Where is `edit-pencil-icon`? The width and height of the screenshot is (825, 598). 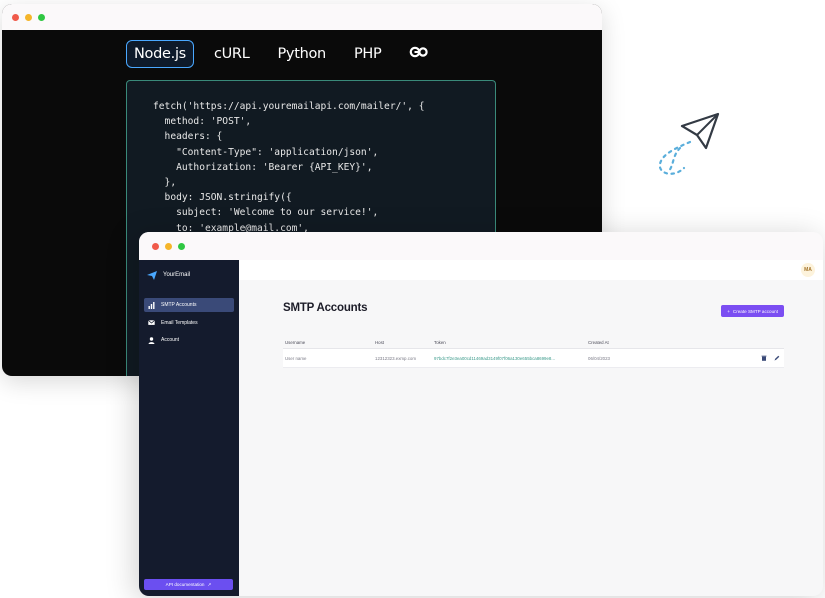 edit-pencil-icon is located at coordinates (777, 358).